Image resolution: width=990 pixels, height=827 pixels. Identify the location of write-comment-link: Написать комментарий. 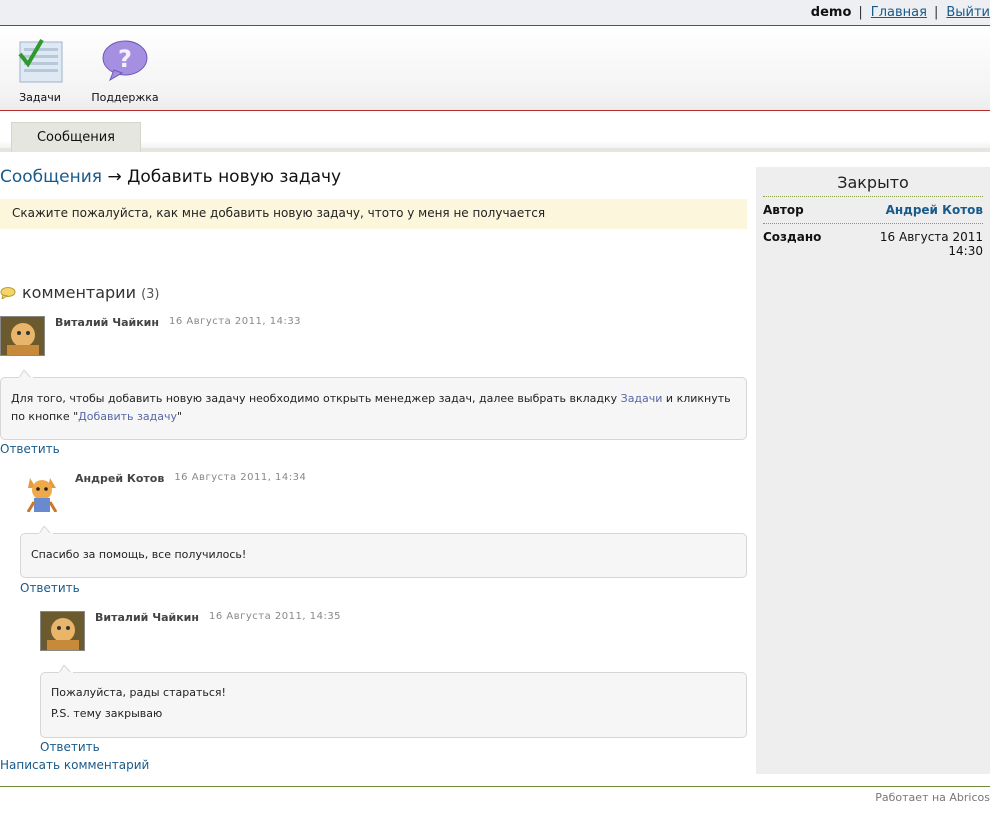
(74, 765).